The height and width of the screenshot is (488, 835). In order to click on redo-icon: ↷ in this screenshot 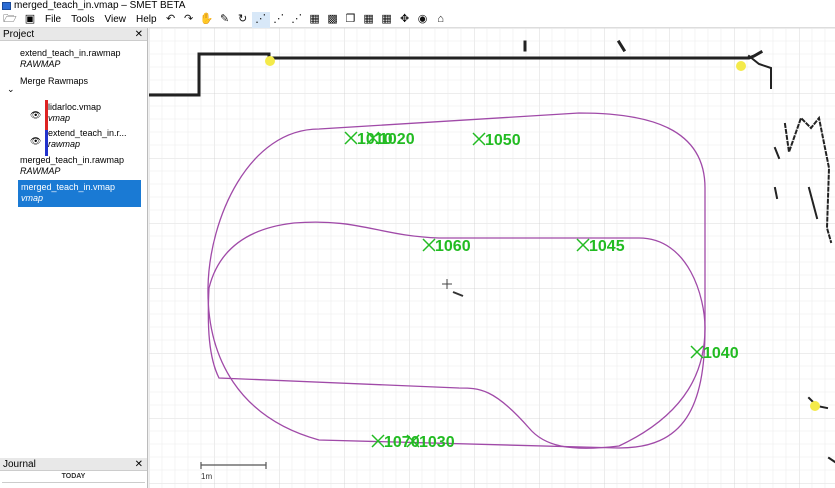, I will do `click(189, 20)`.